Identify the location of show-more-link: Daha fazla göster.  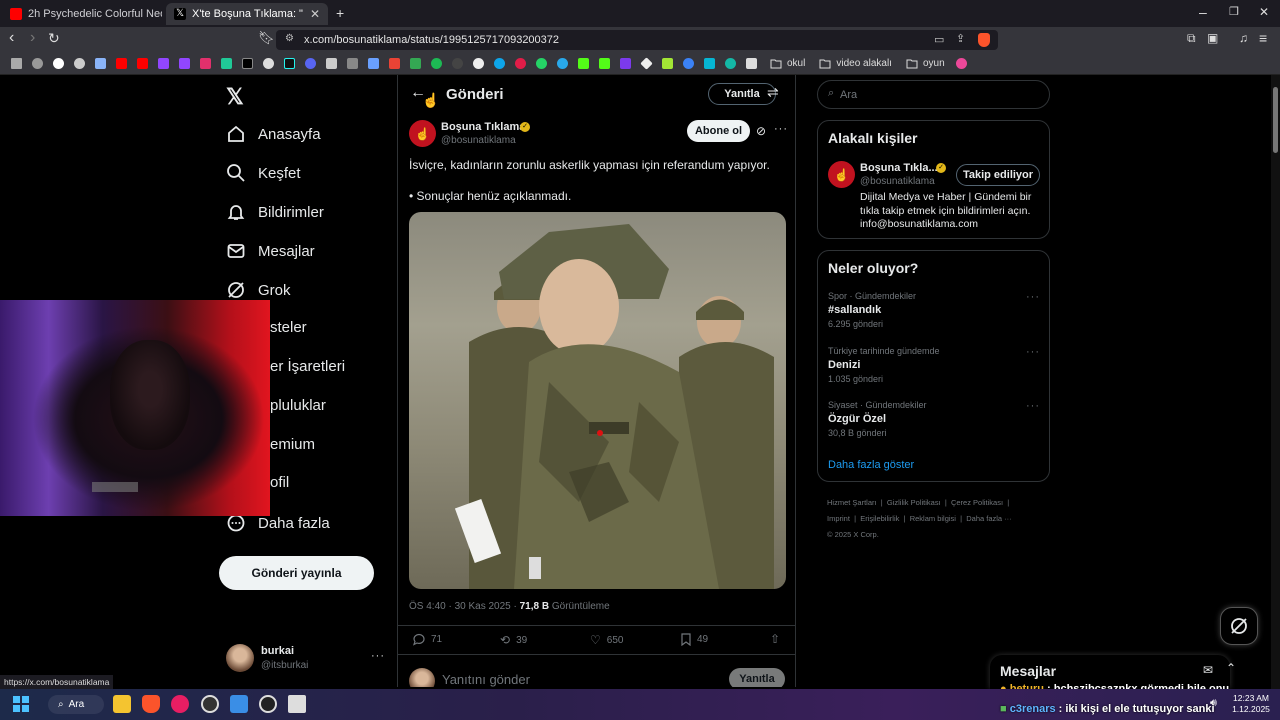
(871, 465).